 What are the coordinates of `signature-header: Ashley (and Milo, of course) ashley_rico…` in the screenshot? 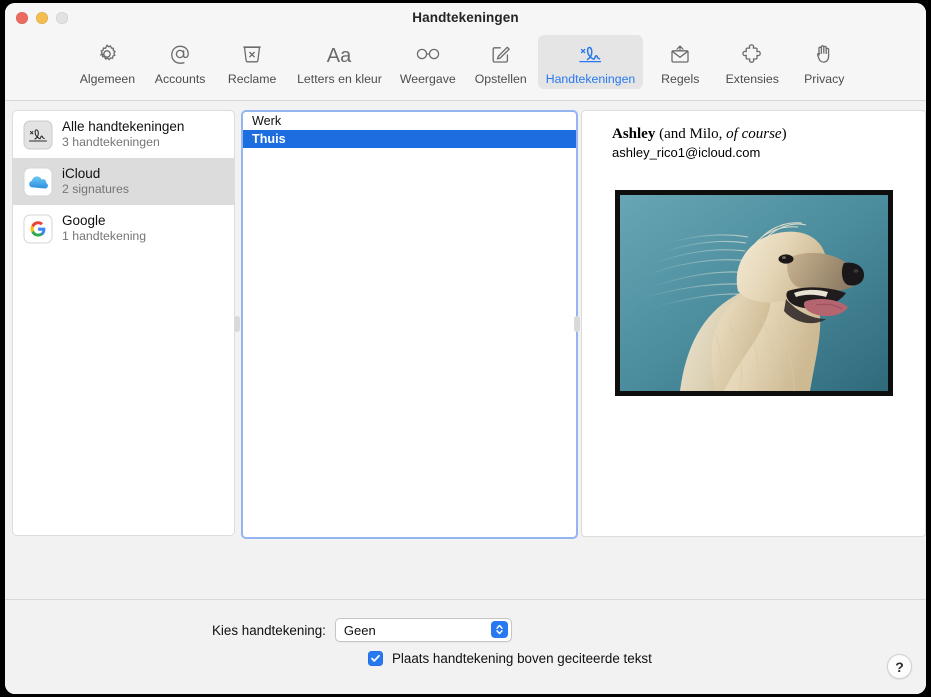 It's located at (753, 136).